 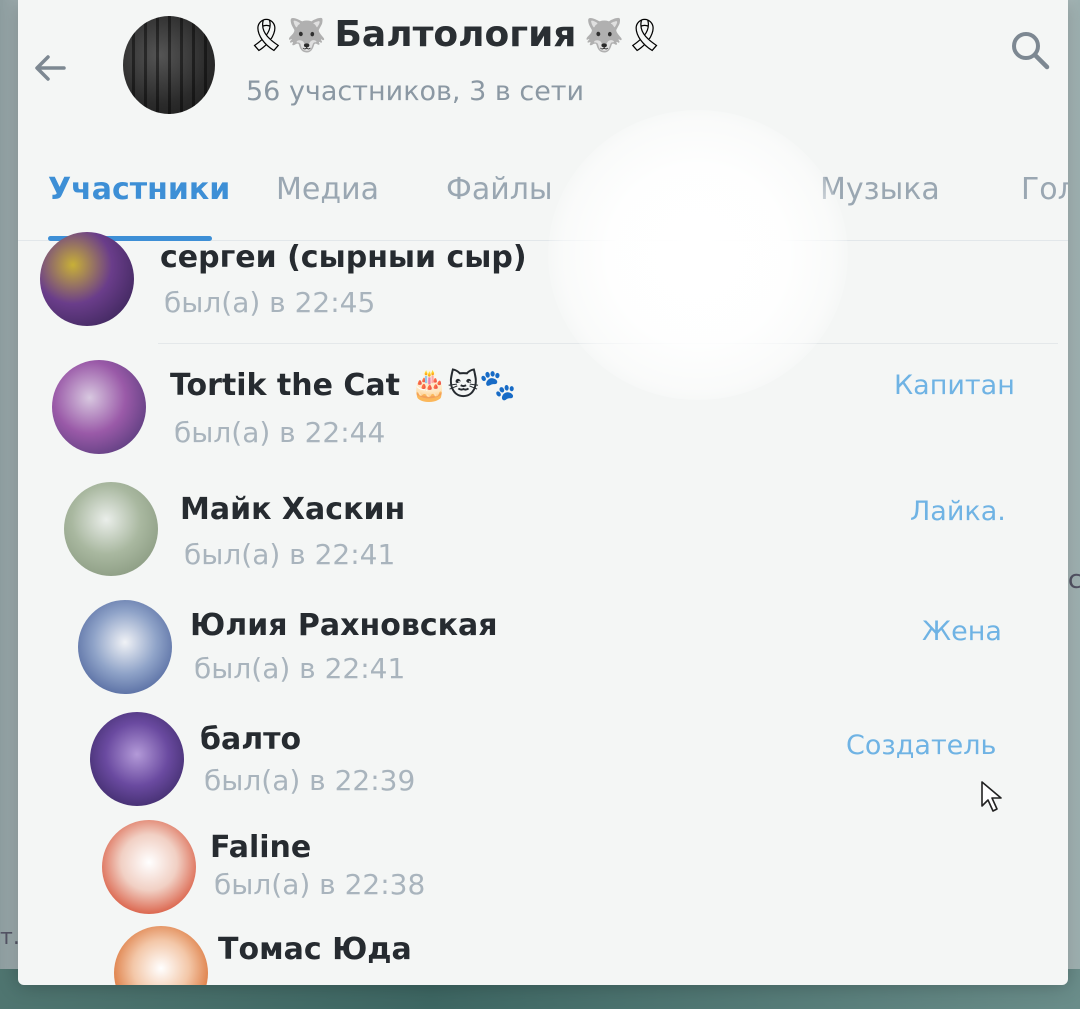 What do you see at coordinates (344, 625) in the screenshot?
I see `member-name: Юлия Рахновская` at bounding box center [344, 625].